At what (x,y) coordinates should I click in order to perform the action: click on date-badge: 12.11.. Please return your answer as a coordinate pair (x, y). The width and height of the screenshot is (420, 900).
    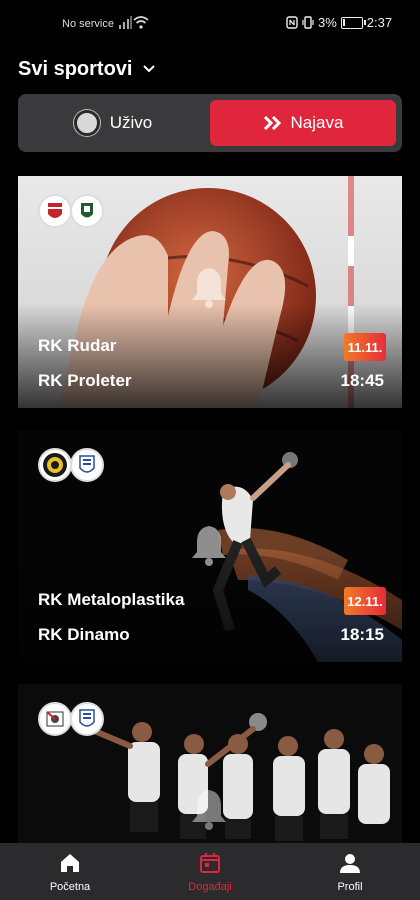
    Looking at the image, I should click on (365, 601).